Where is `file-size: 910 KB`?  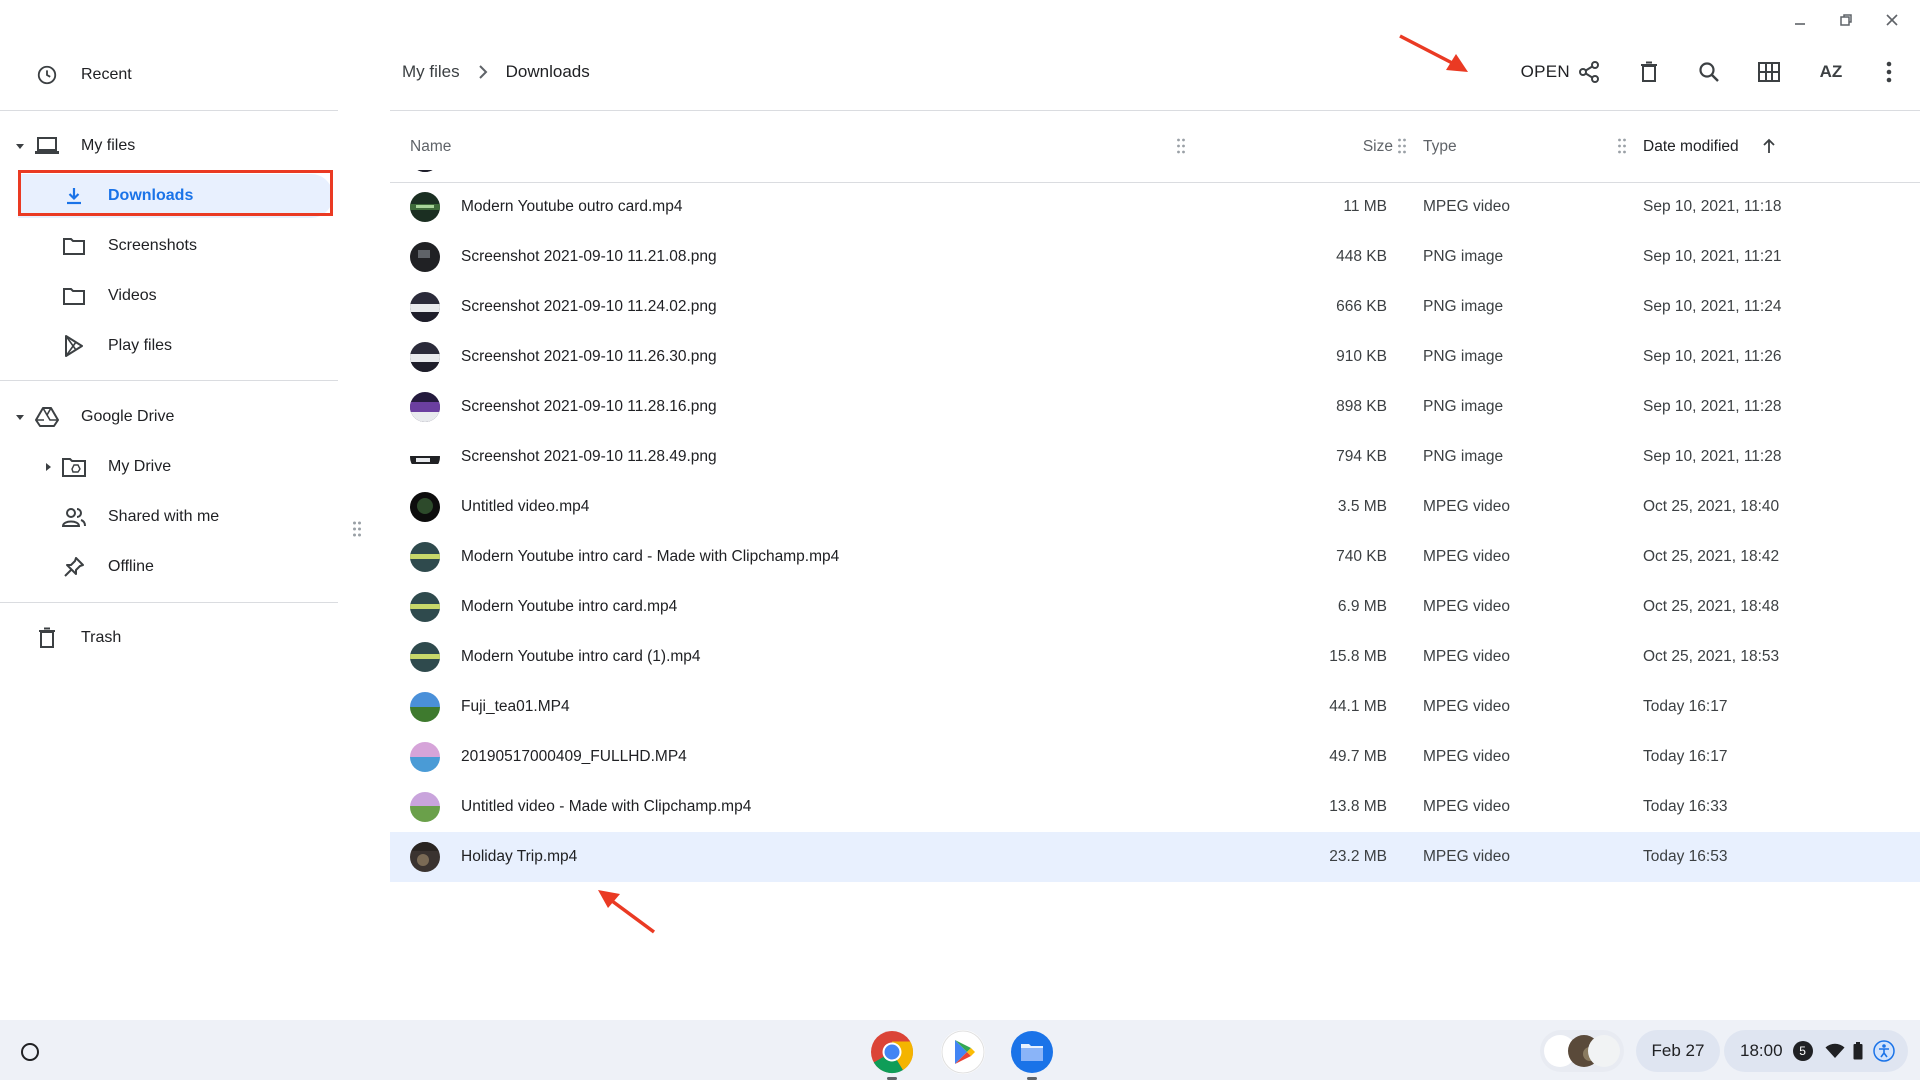
file-size: 910 KB is located at coordinates (1361, 356).